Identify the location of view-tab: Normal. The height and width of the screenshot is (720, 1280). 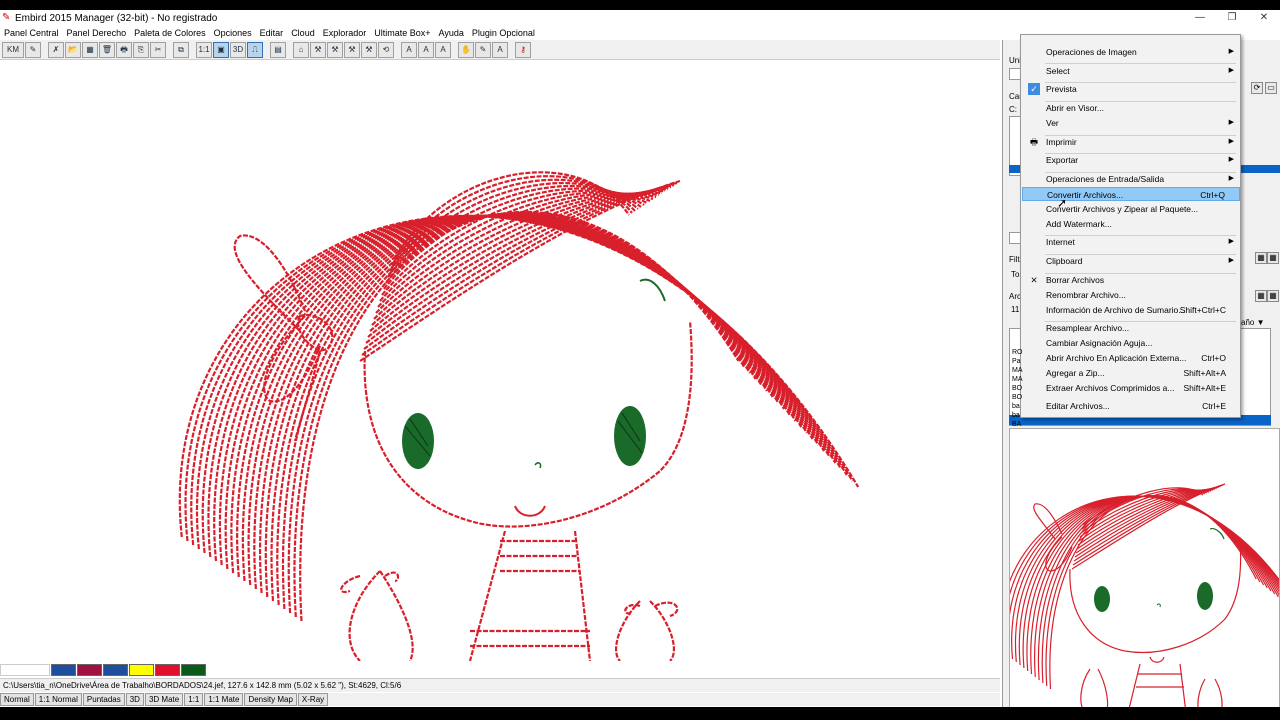
(17, 699).